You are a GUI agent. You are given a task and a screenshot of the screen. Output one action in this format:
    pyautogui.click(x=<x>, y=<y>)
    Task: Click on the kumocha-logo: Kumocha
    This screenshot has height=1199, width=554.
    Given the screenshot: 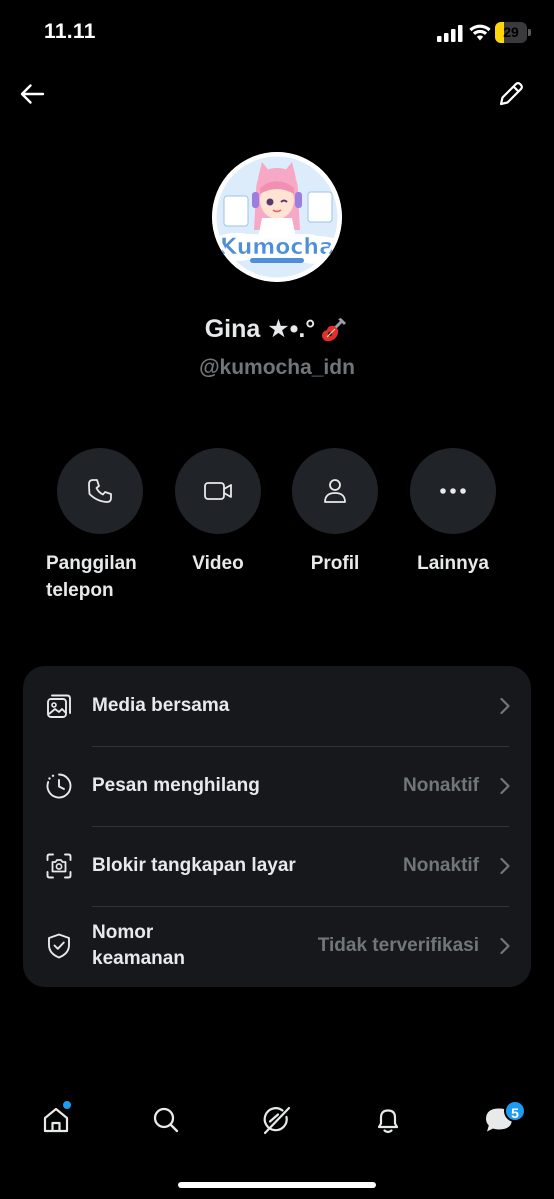 What is the action you would take?
    pyautogui.click(x=277, y=217)
    